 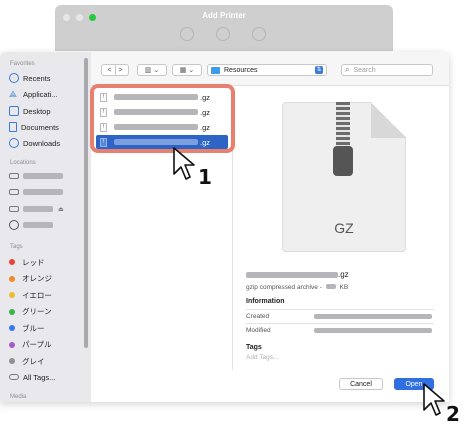 I want to click on windows-printer-icon, so click(x=259, y=34).